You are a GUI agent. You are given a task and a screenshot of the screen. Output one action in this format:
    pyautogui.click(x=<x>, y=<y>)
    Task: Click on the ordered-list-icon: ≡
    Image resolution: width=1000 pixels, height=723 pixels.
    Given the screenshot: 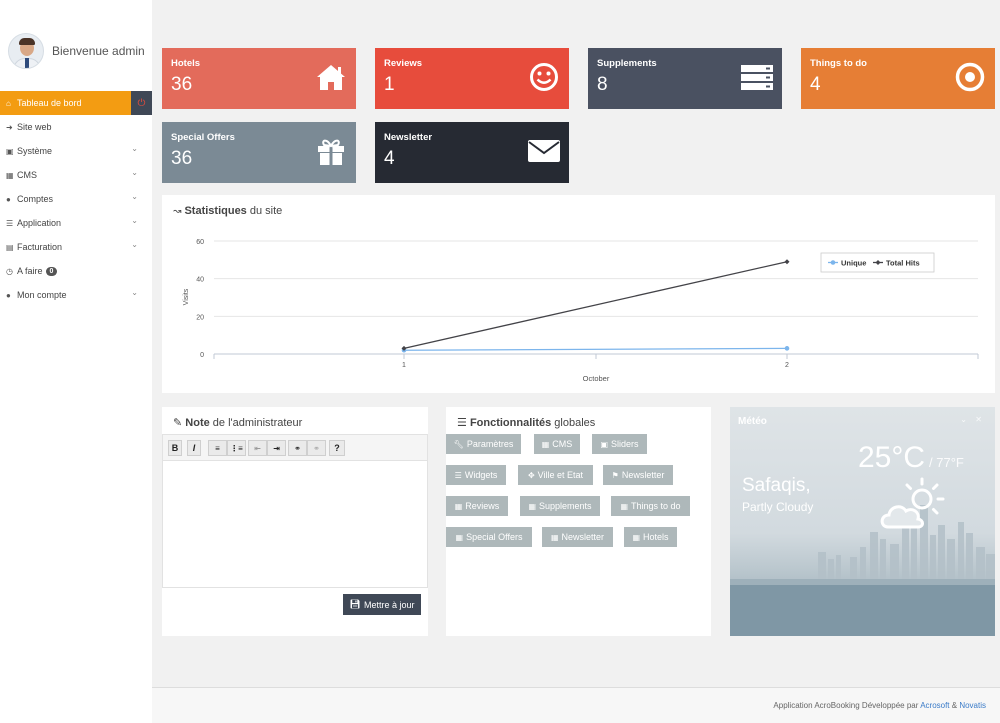 What is the action you would take?
    pyautogui.click(x=217, y=448)
    